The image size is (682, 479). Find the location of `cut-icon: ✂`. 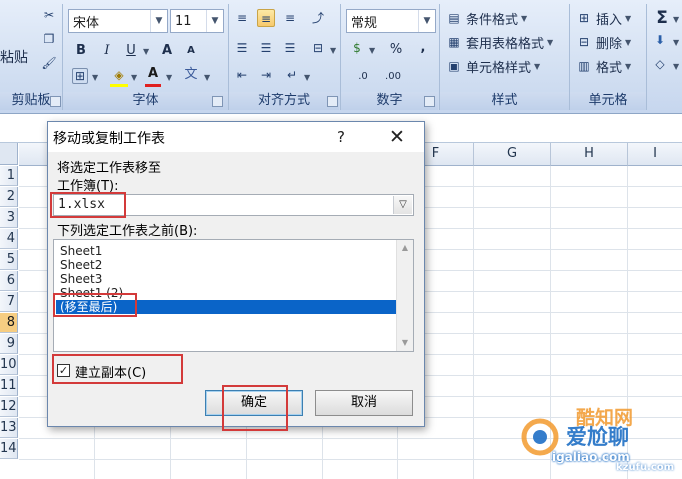

cut-icon: ✂ is located at coordinates (49, 15).